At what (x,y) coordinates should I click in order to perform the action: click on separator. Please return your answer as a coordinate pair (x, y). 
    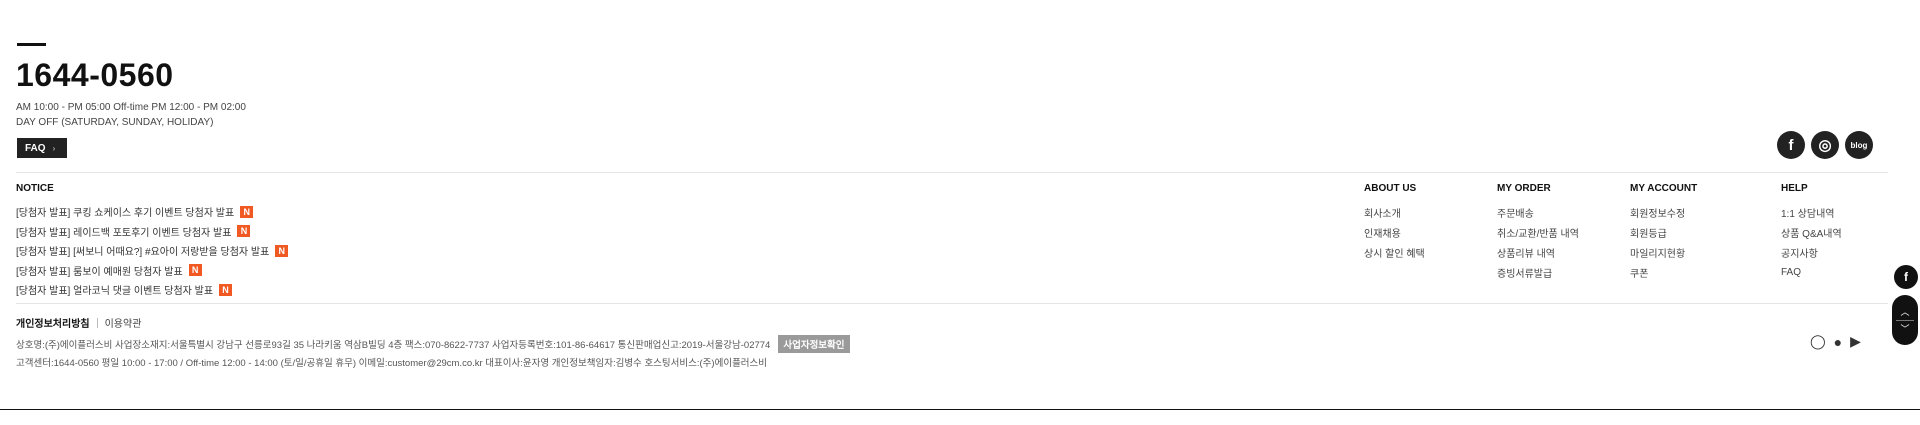
    Looking at the image, I should click on (97, 322).